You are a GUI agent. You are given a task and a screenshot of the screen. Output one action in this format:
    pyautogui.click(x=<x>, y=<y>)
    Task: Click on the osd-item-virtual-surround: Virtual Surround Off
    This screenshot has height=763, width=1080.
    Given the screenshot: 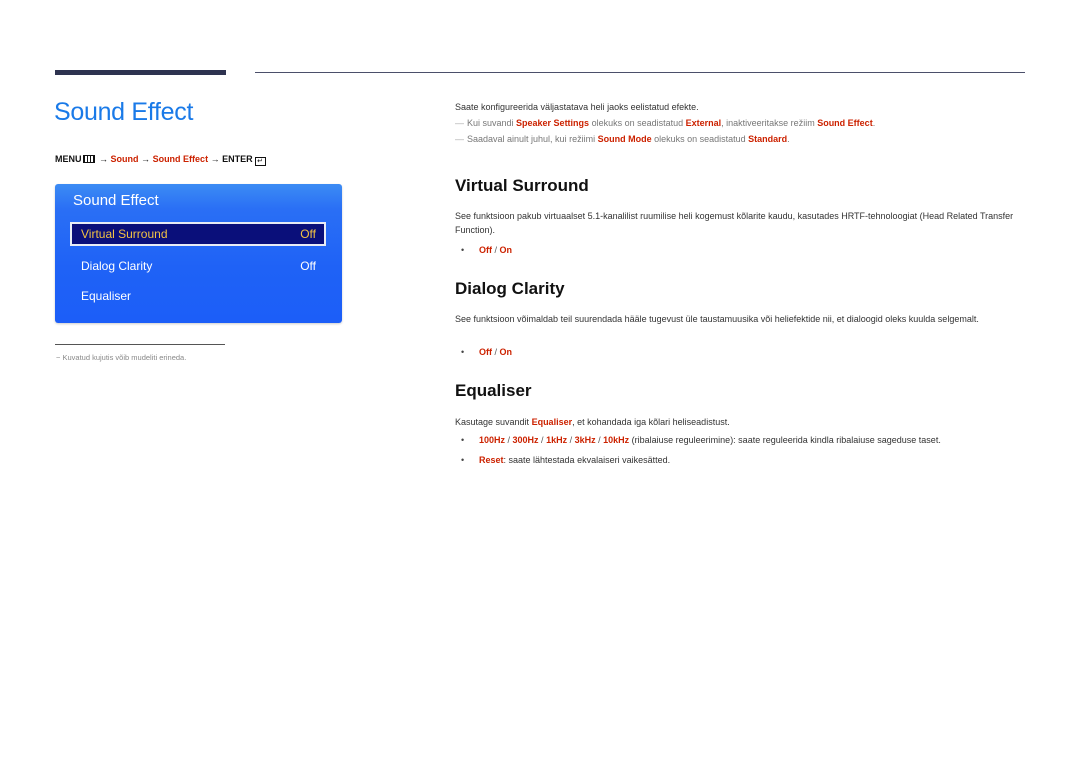 What is the action you would take?
    pyautogui.click(x=198, y=234)
    